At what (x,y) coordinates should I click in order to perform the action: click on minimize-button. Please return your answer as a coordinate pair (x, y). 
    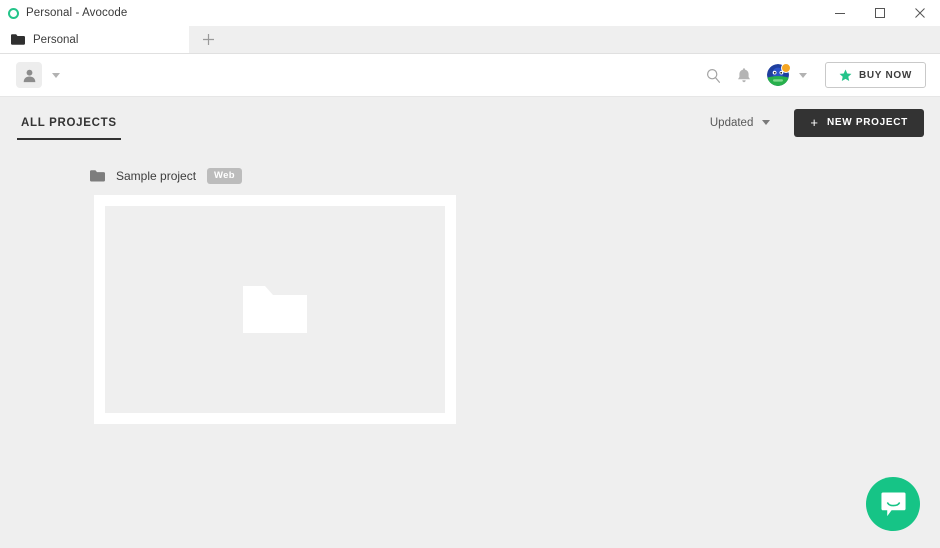
    Looking at the image, I should click on (840, 13).